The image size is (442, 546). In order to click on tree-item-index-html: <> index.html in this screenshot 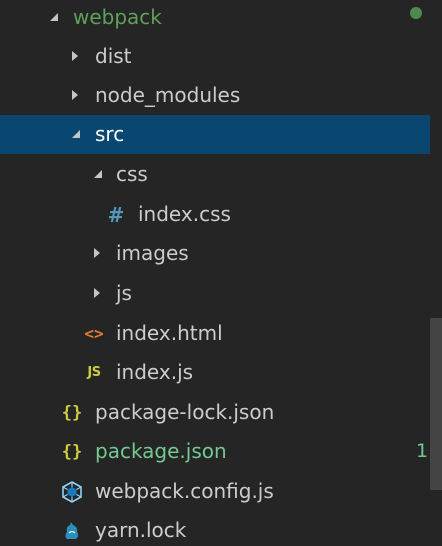, I will do `click(215, 333)`.